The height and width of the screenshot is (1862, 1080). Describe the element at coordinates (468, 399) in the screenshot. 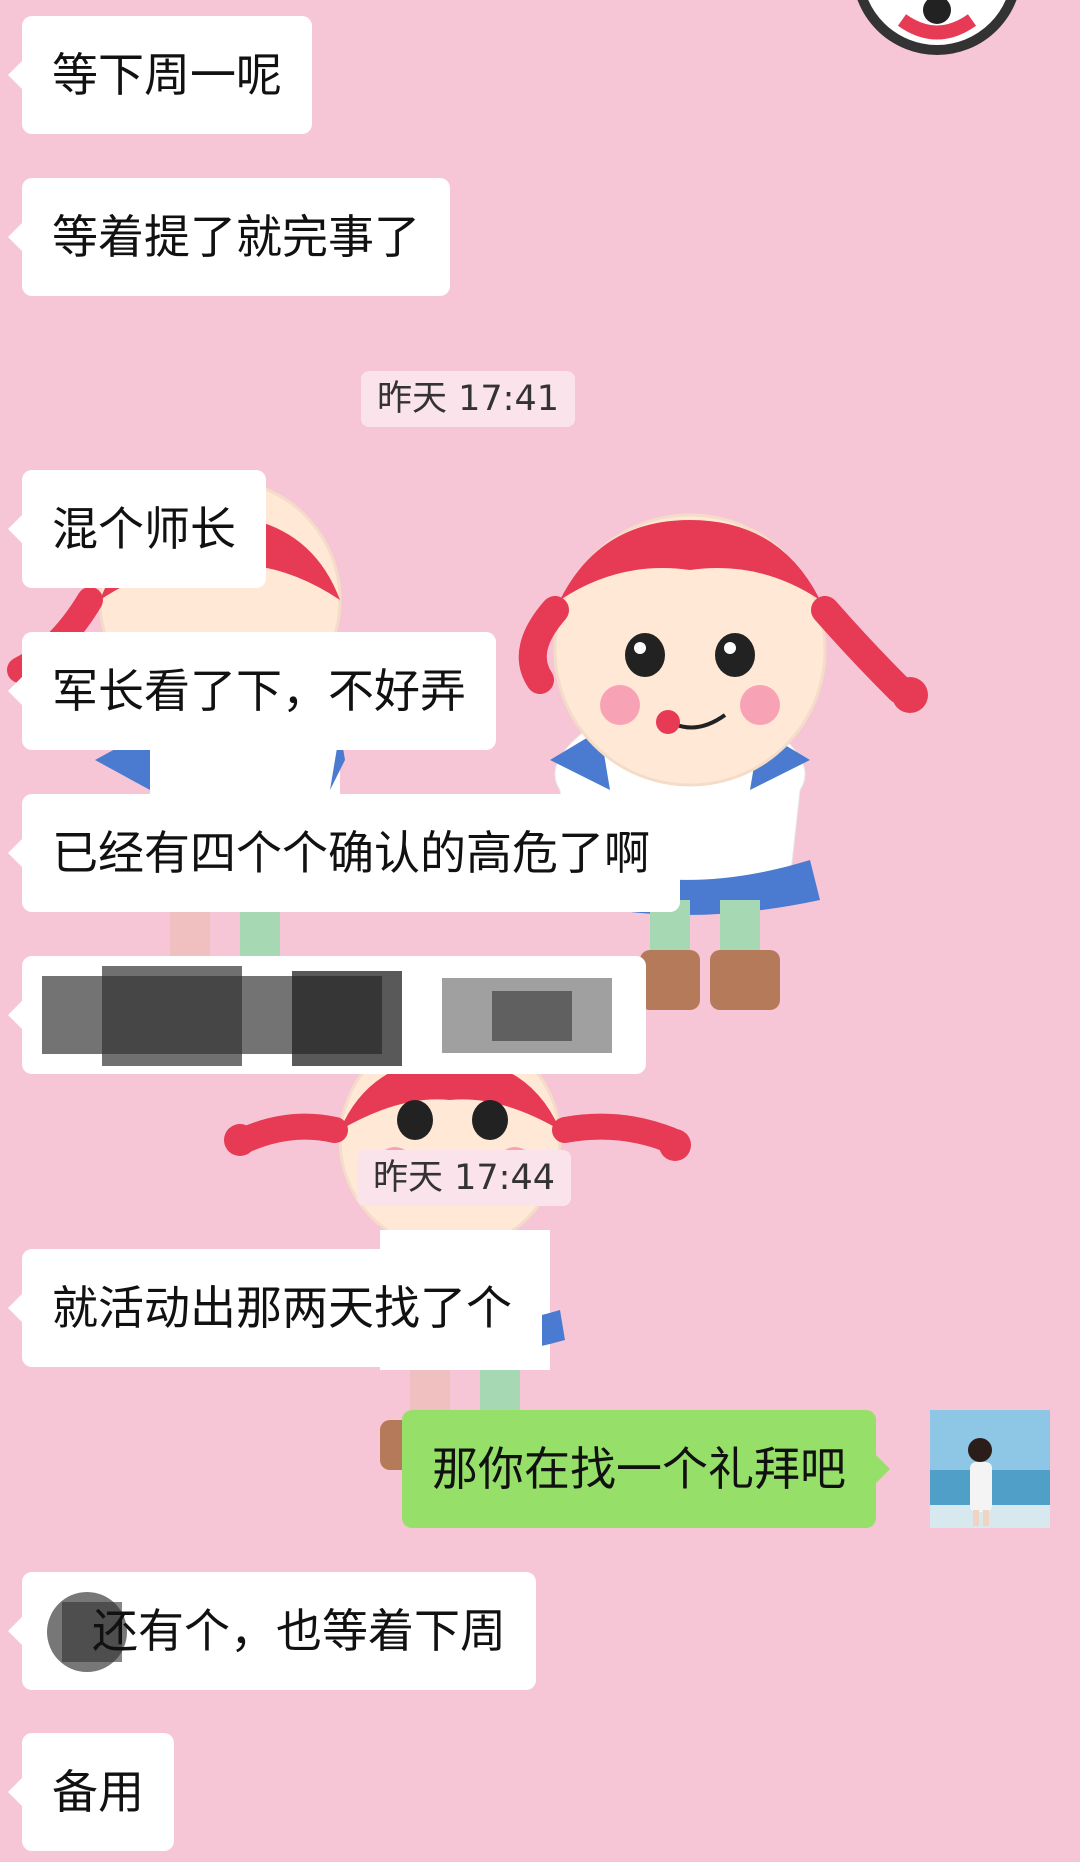

I see `timestamp-1: 昨天 17:41` at that location.